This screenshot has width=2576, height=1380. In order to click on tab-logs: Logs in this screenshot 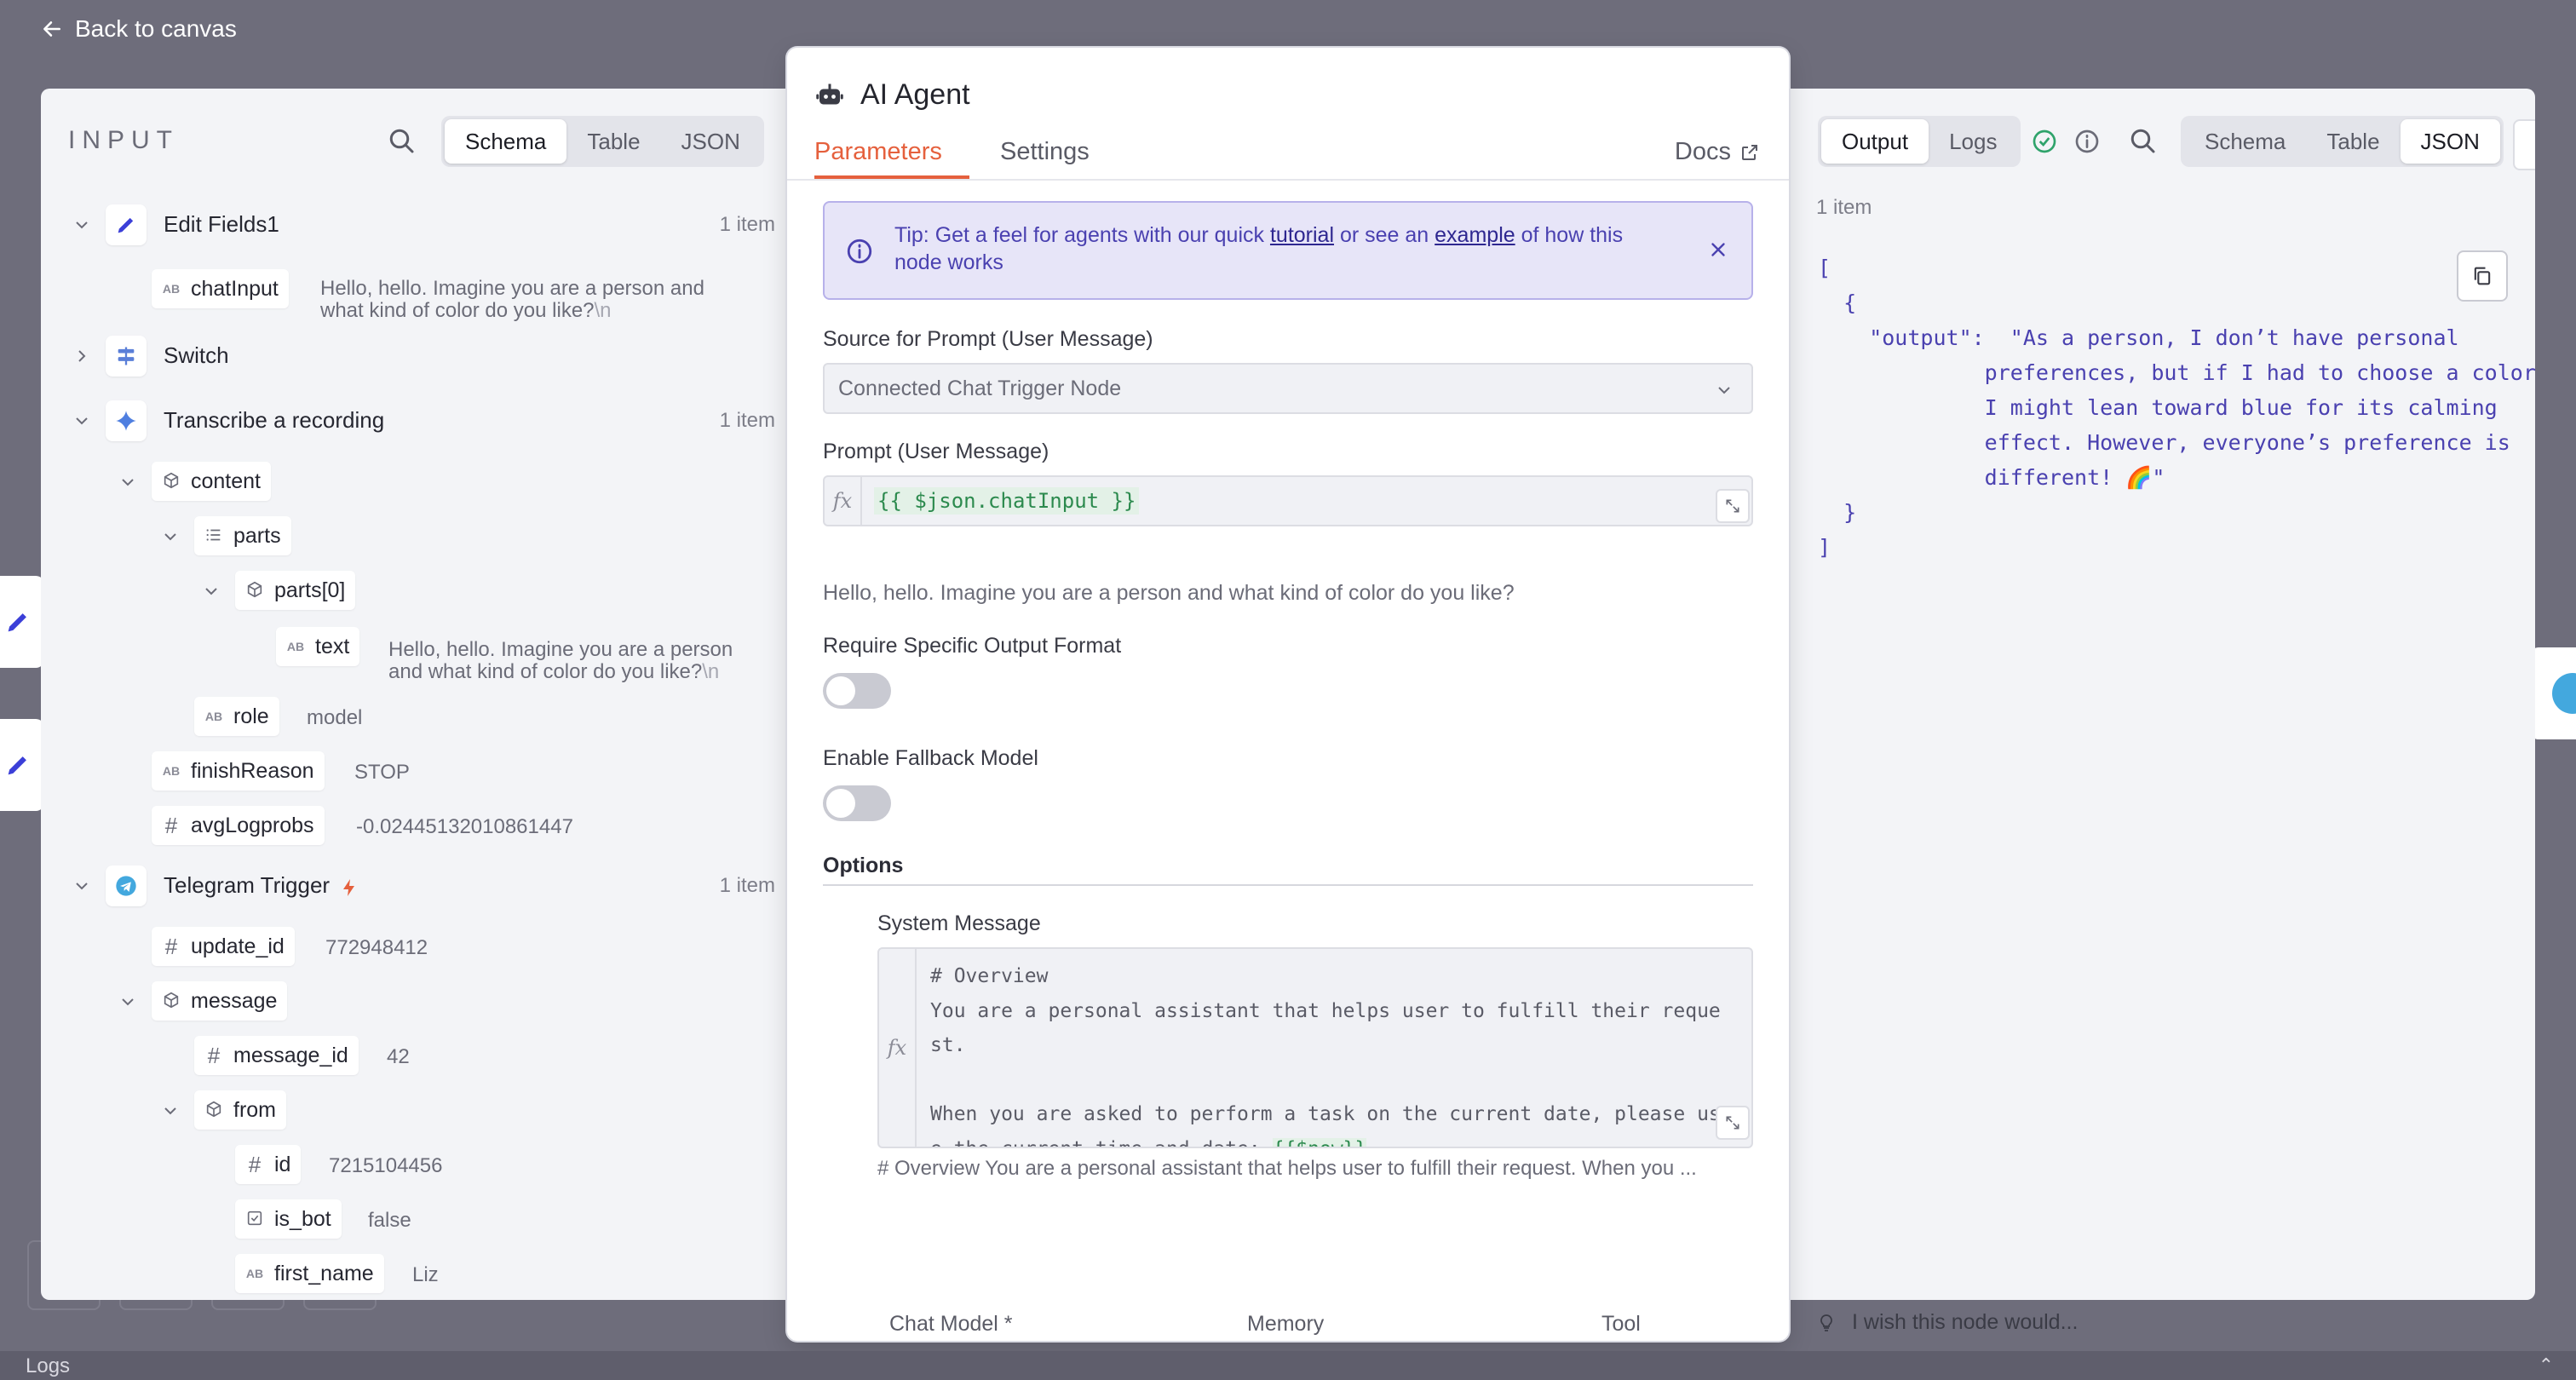, I will do `click(1973, 142)`.